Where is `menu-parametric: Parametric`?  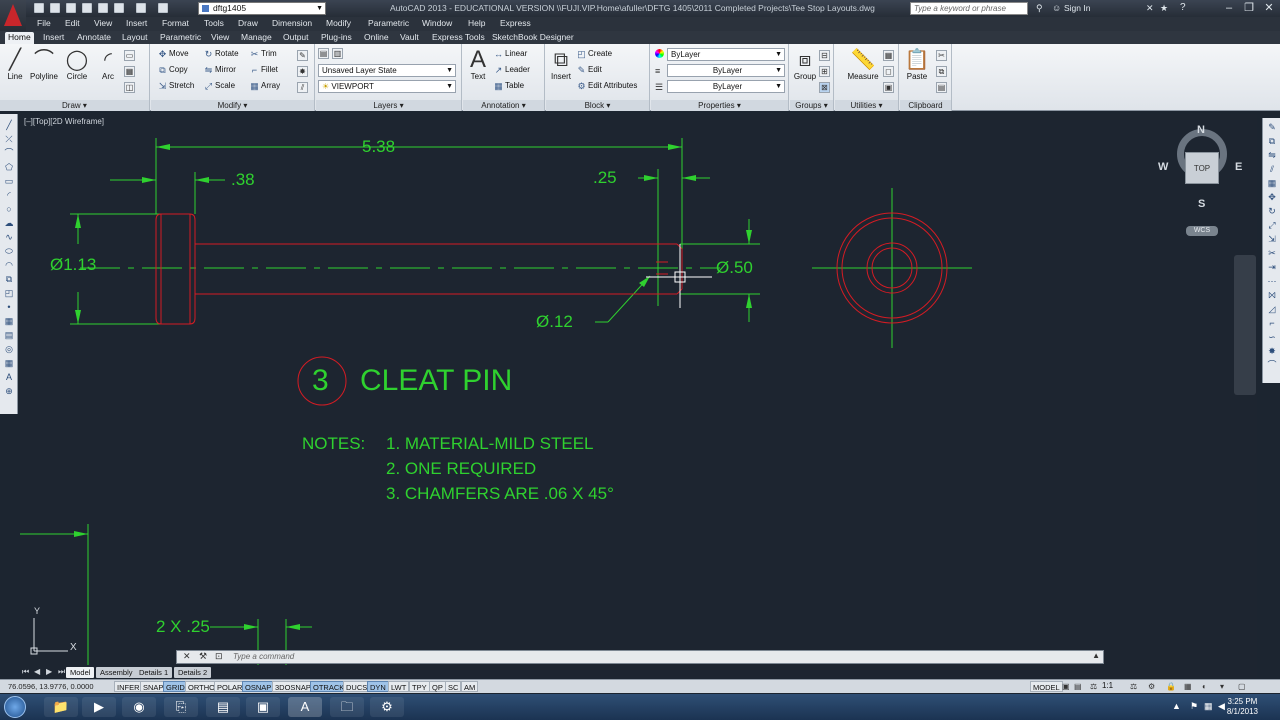 menu-parametric: Parametric is located at coordinates (388, 23).